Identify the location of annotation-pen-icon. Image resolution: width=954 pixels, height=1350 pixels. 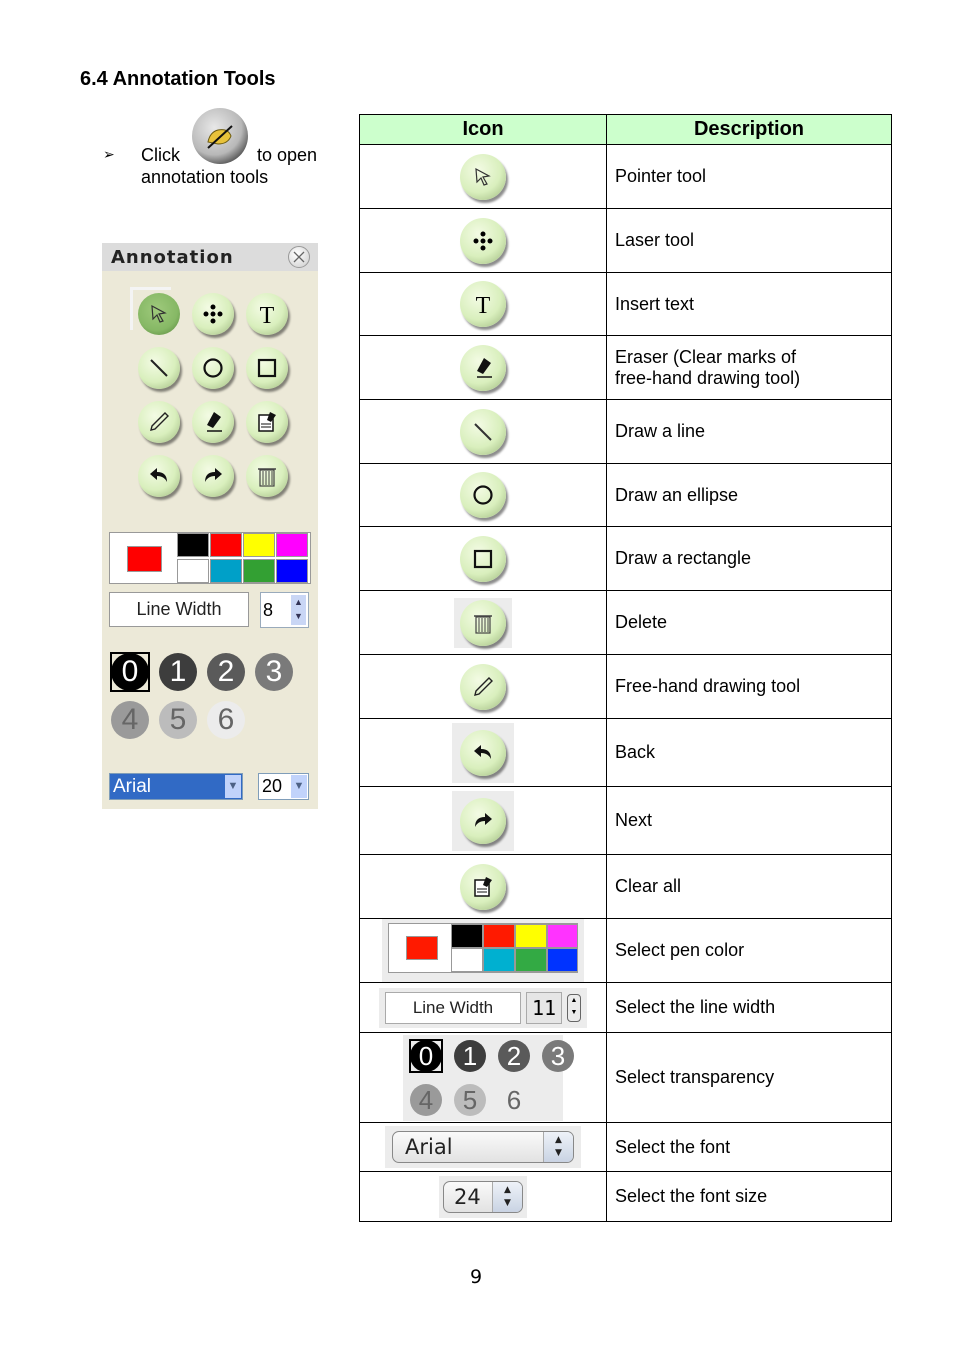
(220, 137).